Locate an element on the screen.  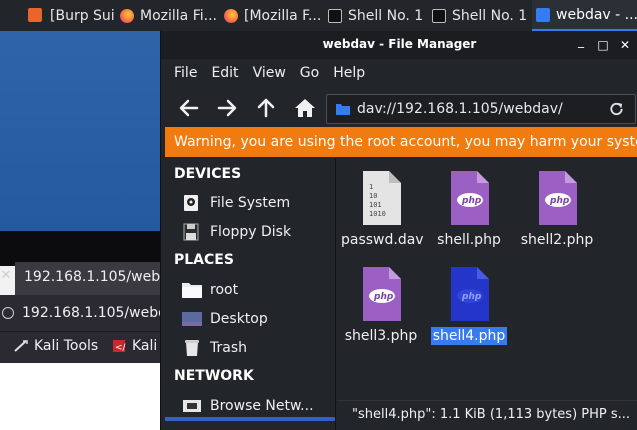
file-item-shell2-php: php shell2.php is located at coordinates (557, 210).